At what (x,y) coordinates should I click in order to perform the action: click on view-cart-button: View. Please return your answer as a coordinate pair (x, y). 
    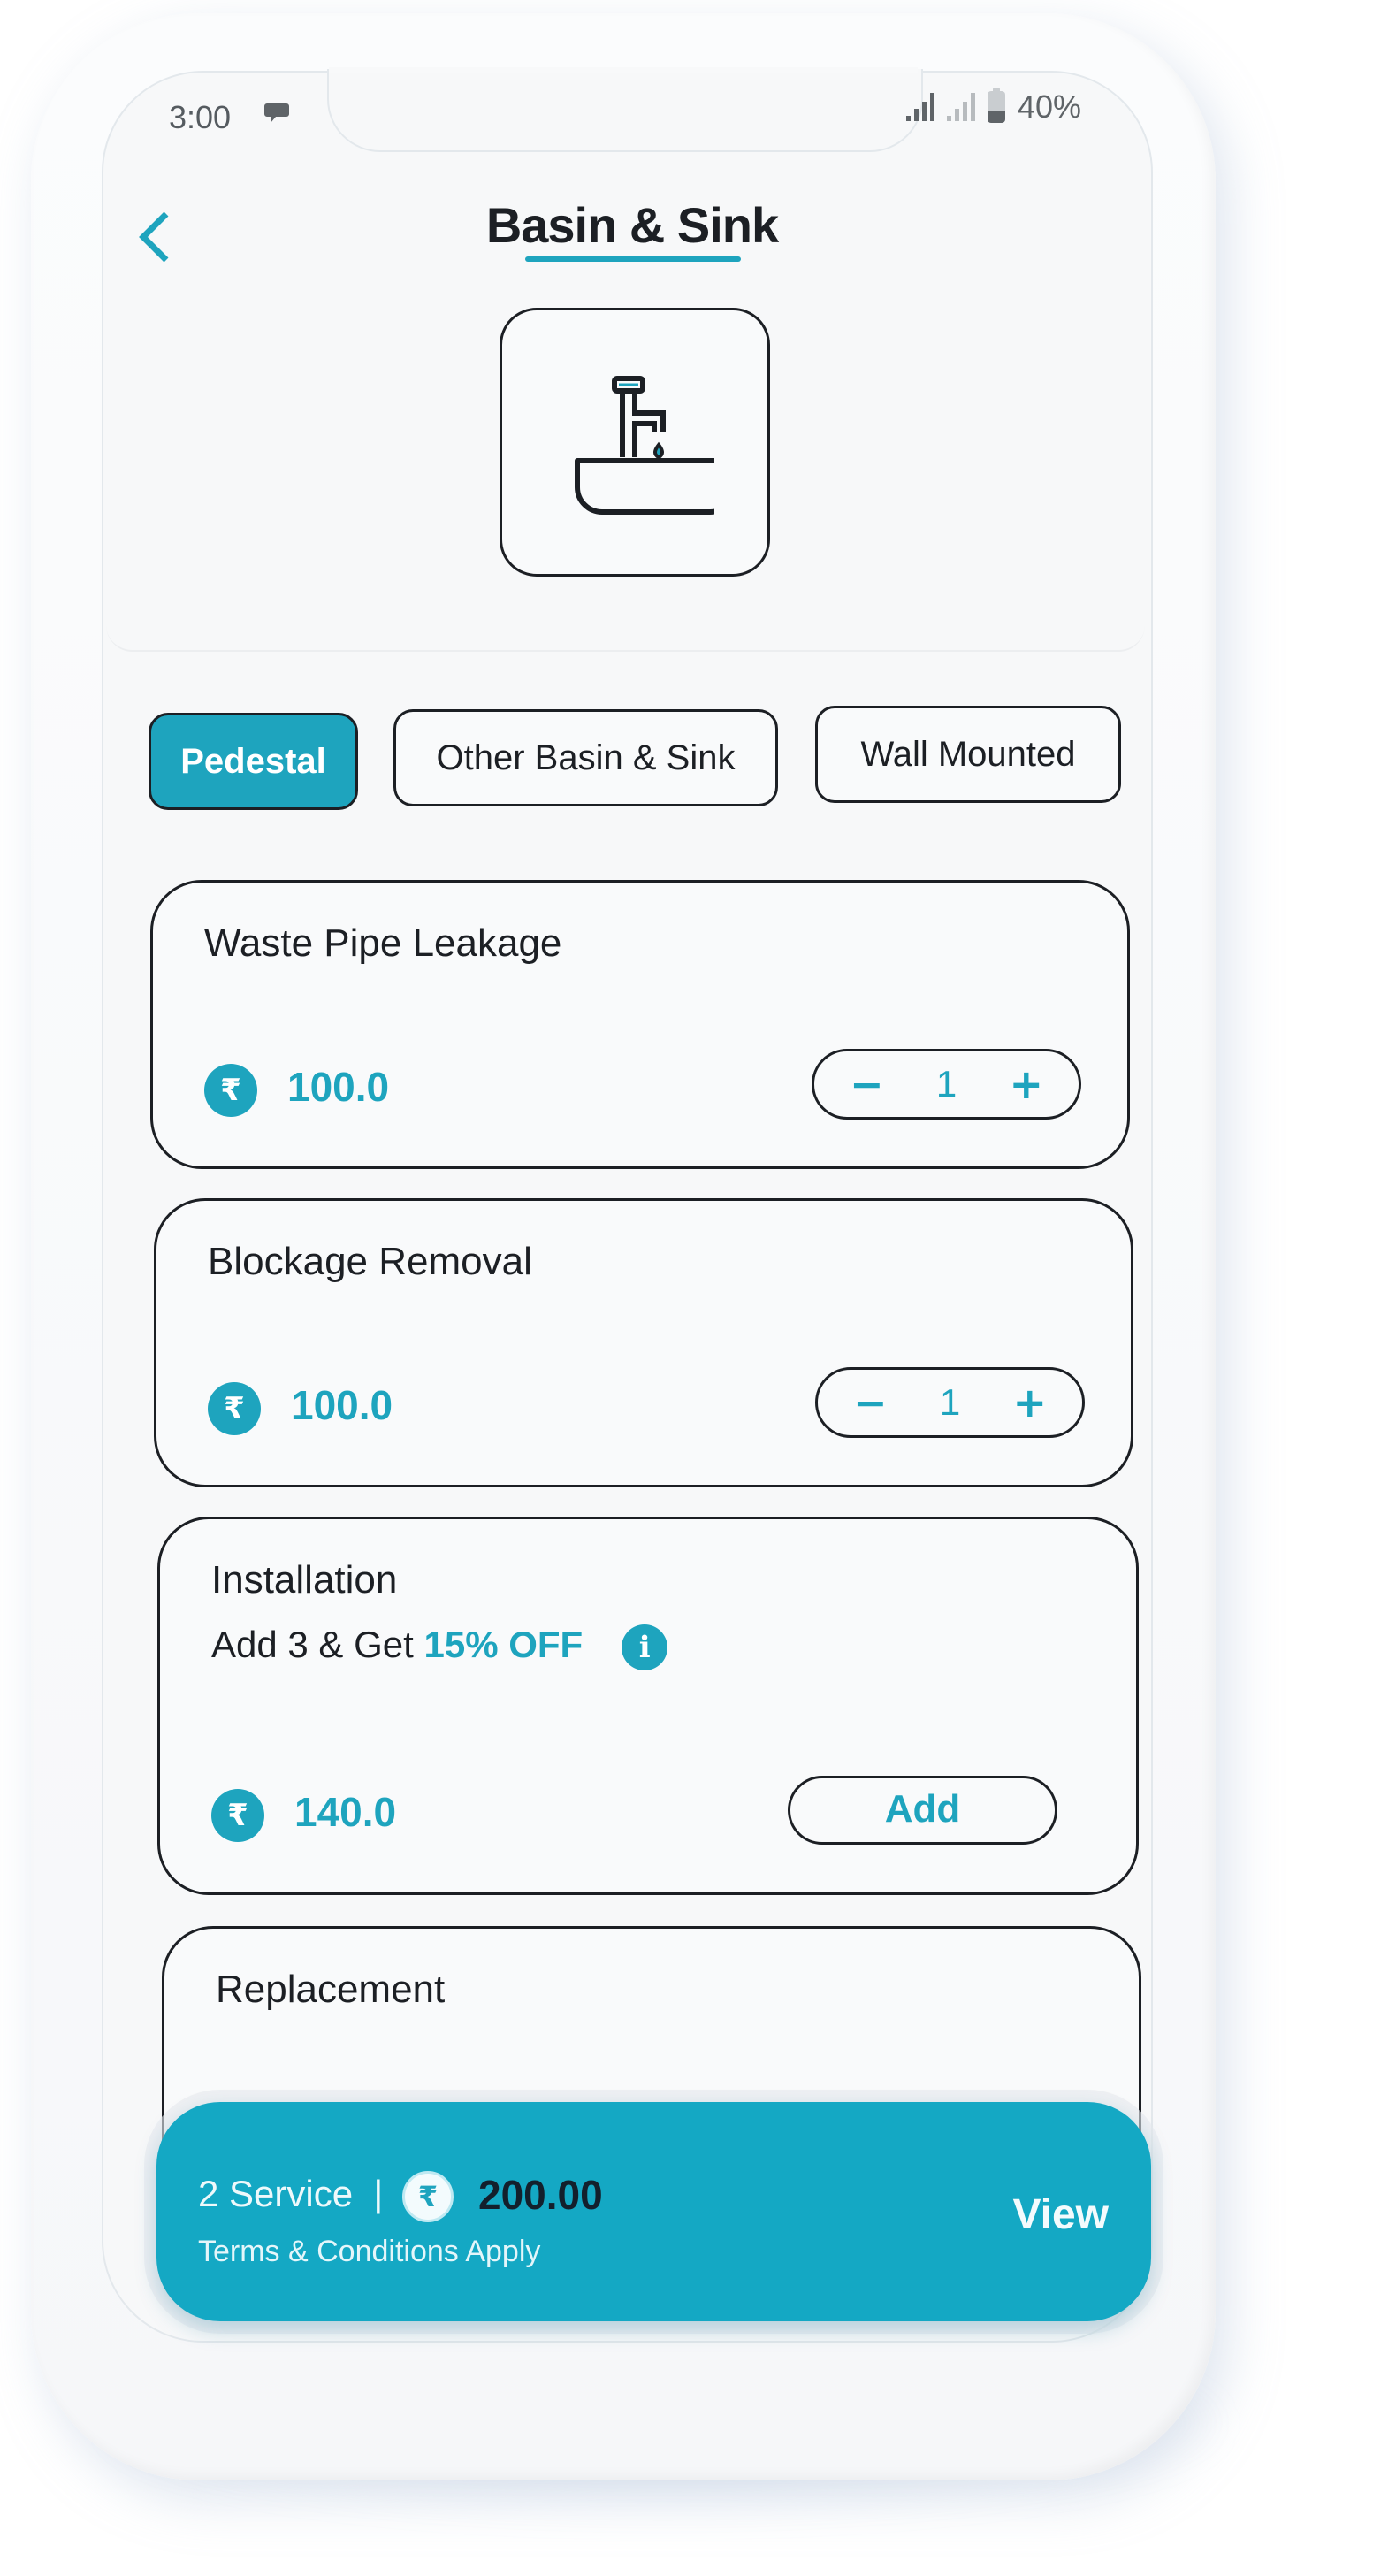
    Looking at the image, I should click on (1060, 2214).